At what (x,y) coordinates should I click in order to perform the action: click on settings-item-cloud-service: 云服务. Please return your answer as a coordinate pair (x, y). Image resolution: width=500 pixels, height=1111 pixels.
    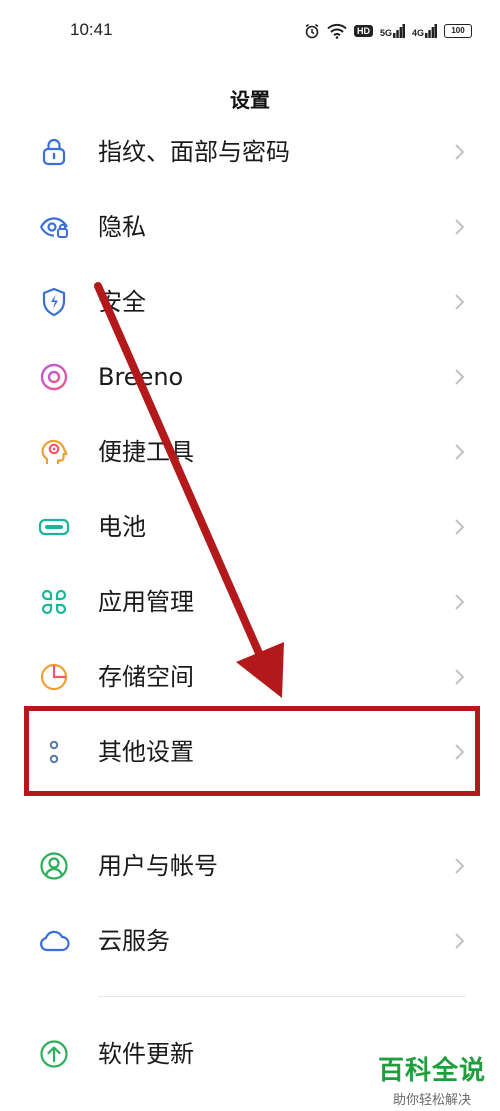
    Looking at the image, I should click on (250, 941).